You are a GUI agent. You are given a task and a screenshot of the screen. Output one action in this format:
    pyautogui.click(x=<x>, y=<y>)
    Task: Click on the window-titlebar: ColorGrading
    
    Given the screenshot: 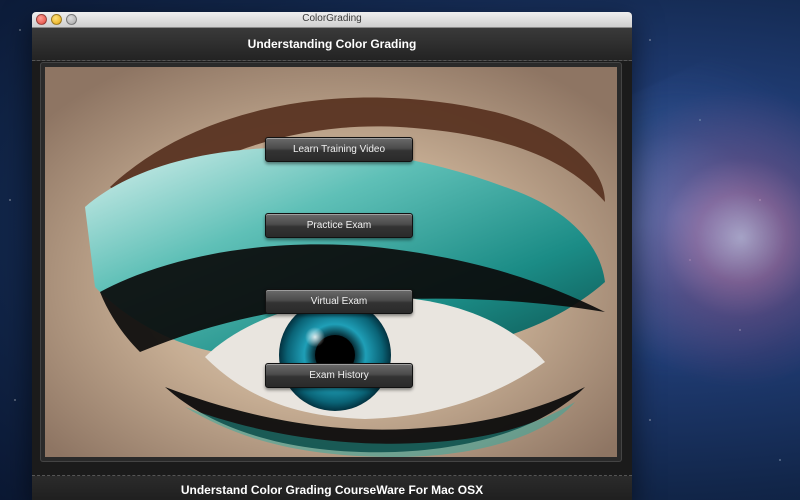 What is the action you would take?
    pyautogui.click(x=332, y=20)
    